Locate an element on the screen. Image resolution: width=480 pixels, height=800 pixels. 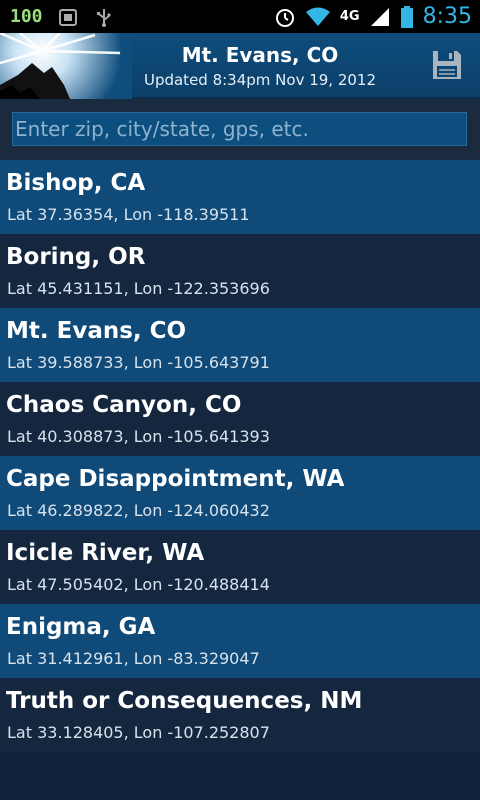
location-name: Icicle River, WA is located at coordinates (105, 553).